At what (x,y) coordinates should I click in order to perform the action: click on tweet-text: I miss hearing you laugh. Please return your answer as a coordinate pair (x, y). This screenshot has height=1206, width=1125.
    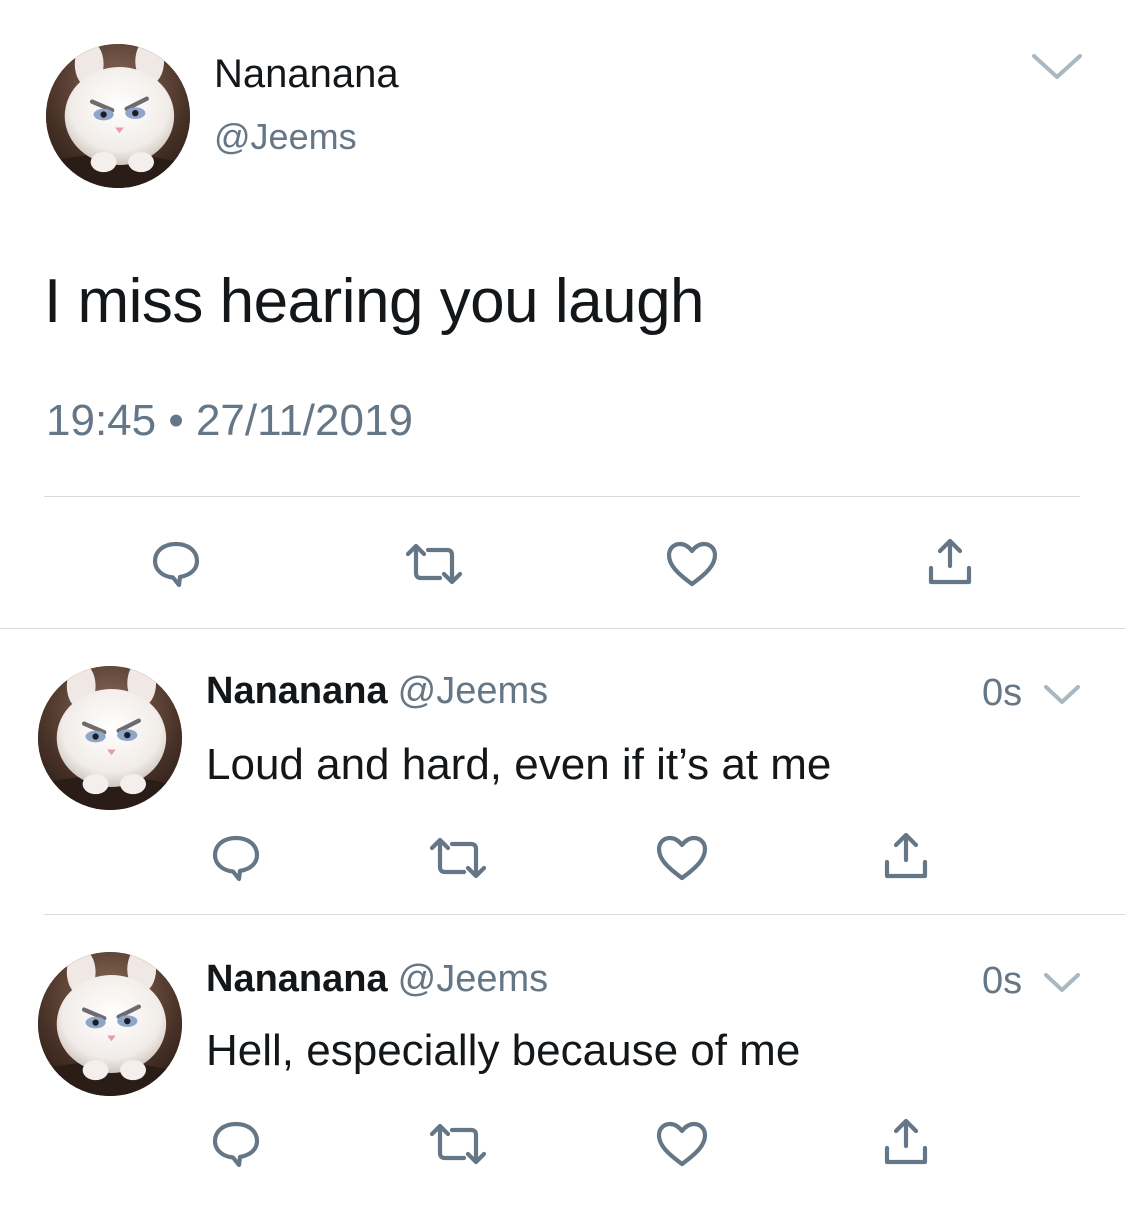
    Looking at the image, I should click on (374, 301).